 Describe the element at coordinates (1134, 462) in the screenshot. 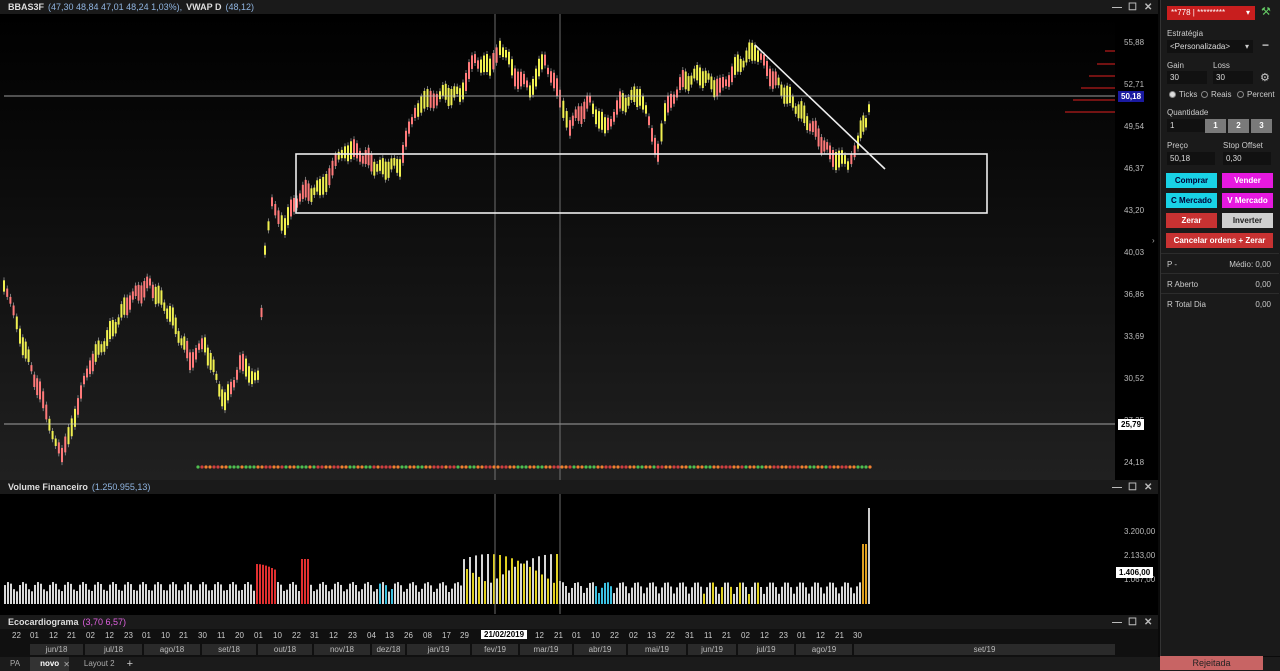

I see `price-level: 24,18` at that location.